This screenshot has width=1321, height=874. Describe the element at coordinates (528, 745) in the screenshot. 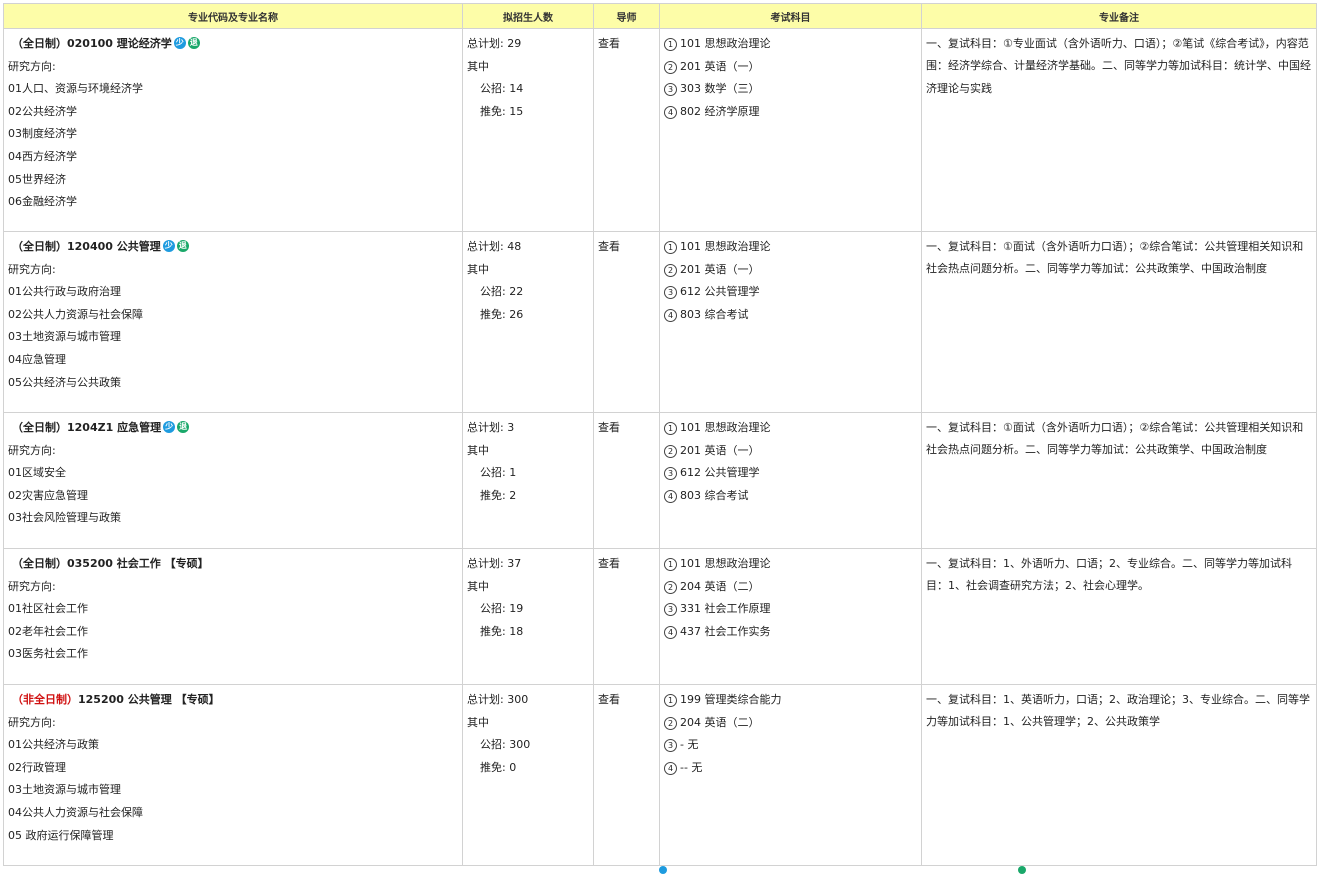

I see `public-exam: 公招: 300` at that location.